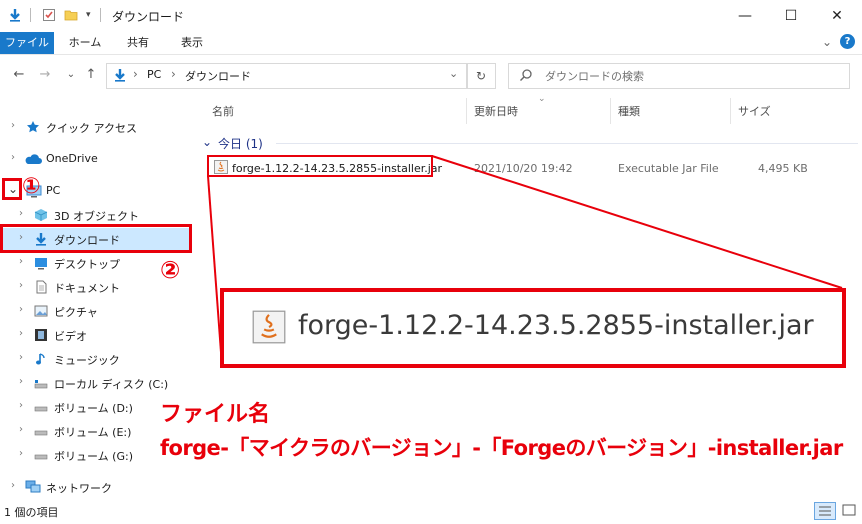 This screenshot has height=524, width=862. I want to click on java-jar-icon, so click(269, 328).